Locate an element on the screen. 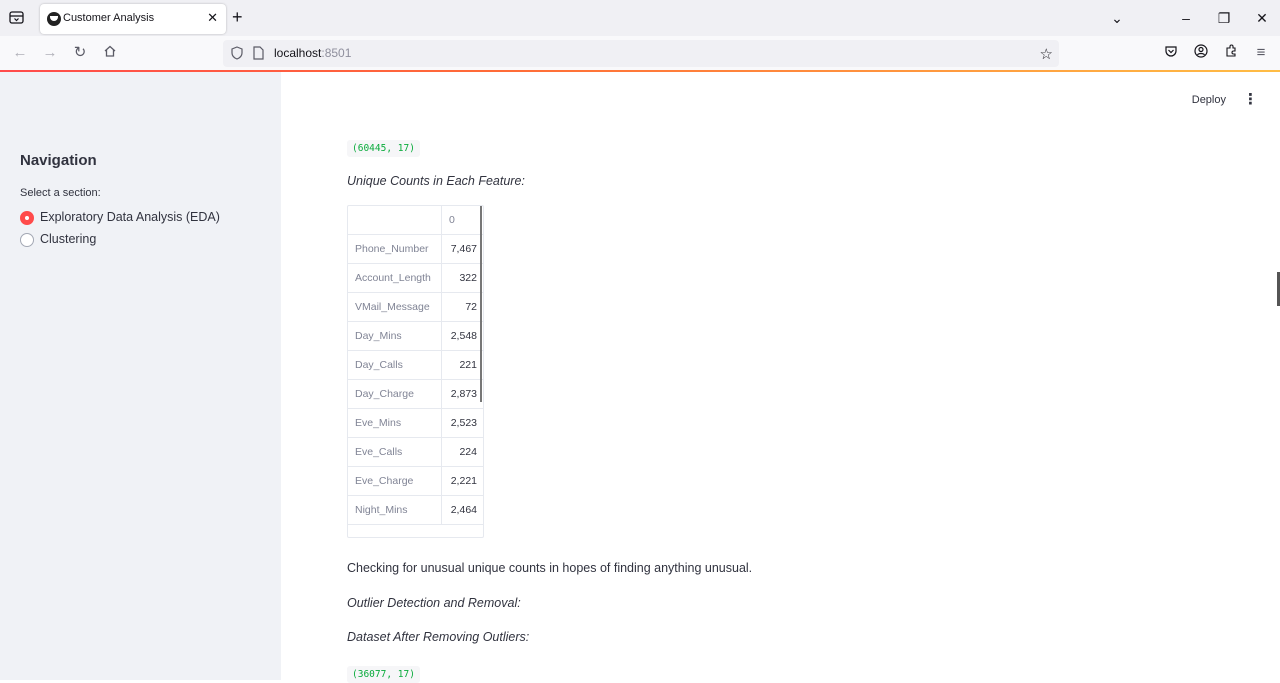  table-header-row: 0 is located at coordinates (415, 220).